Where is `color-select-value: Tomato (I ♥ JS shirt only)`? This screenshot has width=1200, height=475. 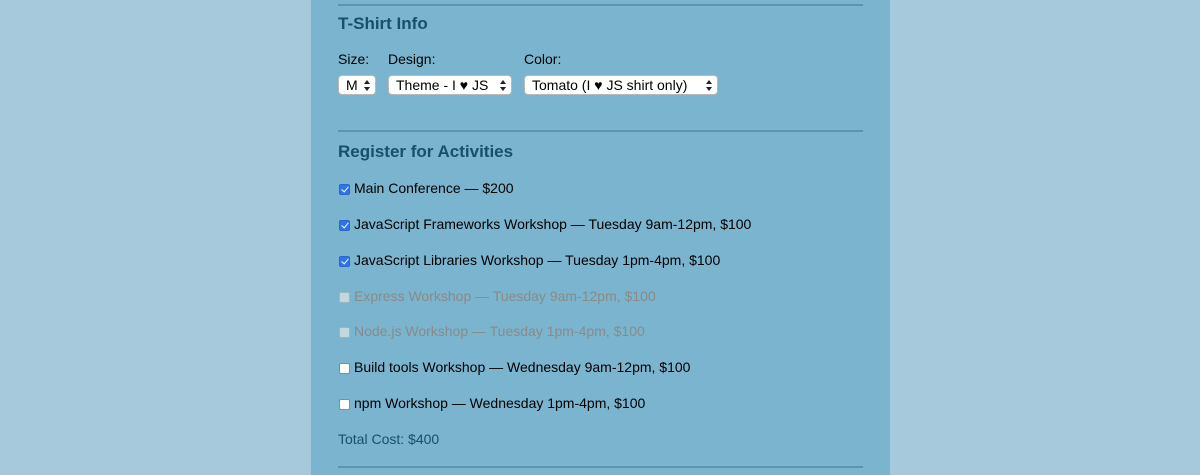 color-select-value: Tomato (I ♥ JS shirt only) is located at coordinates (610, 85).